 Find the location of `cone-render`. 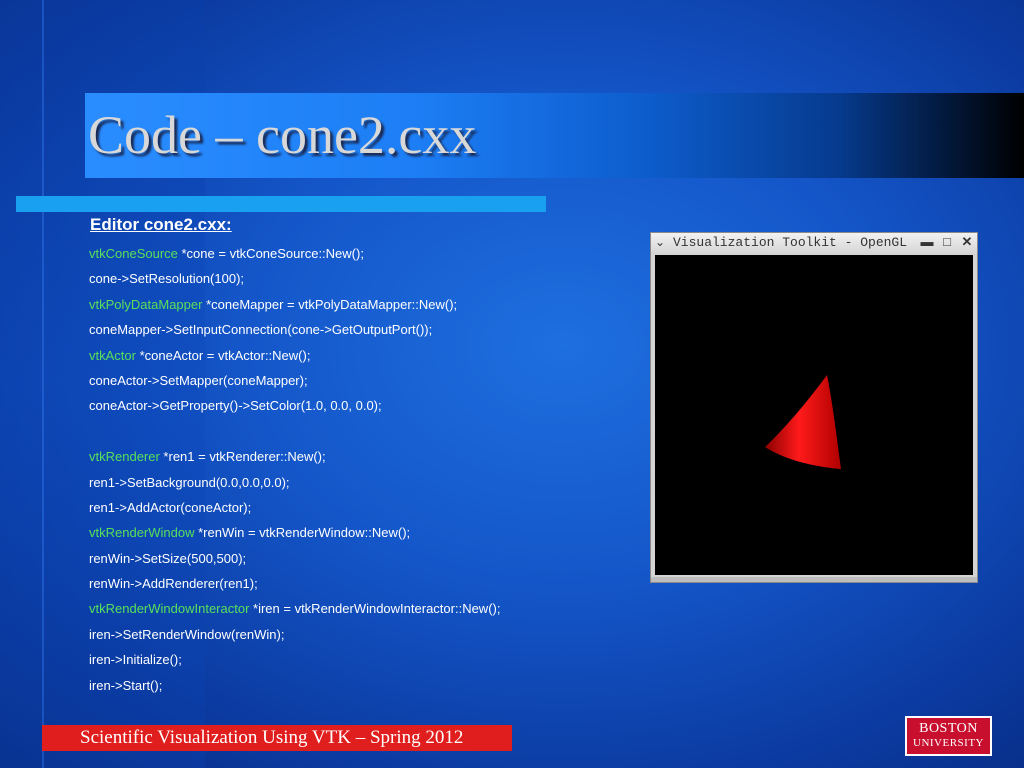

cone-render is located at coordinates (803, 422).